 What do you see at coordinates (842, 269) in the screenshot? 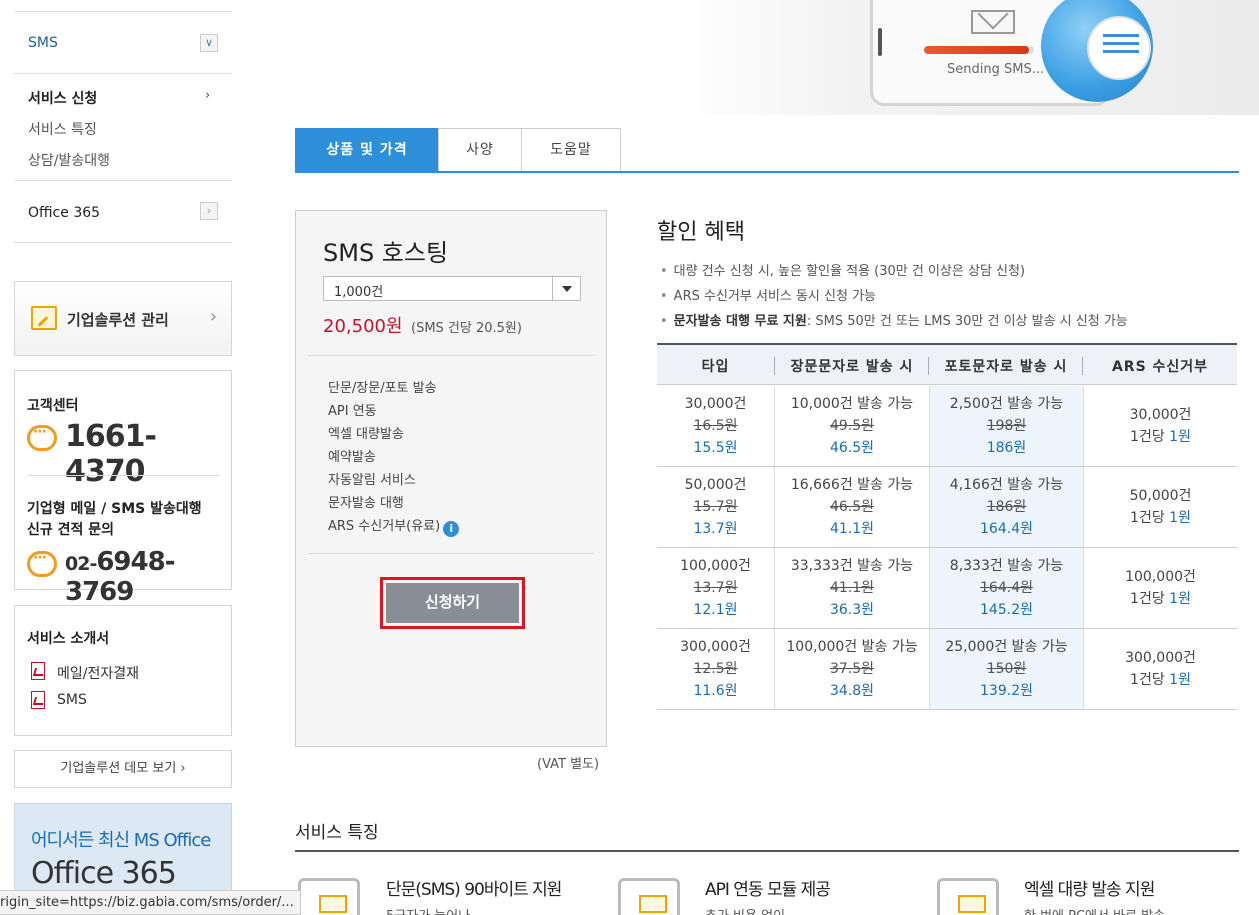
I see `discount-bullet: 대량 건수 신청 시, 높은 할인율 적용 (30만 건 이상은 상담 신청)` at bounding box center [842, 269].